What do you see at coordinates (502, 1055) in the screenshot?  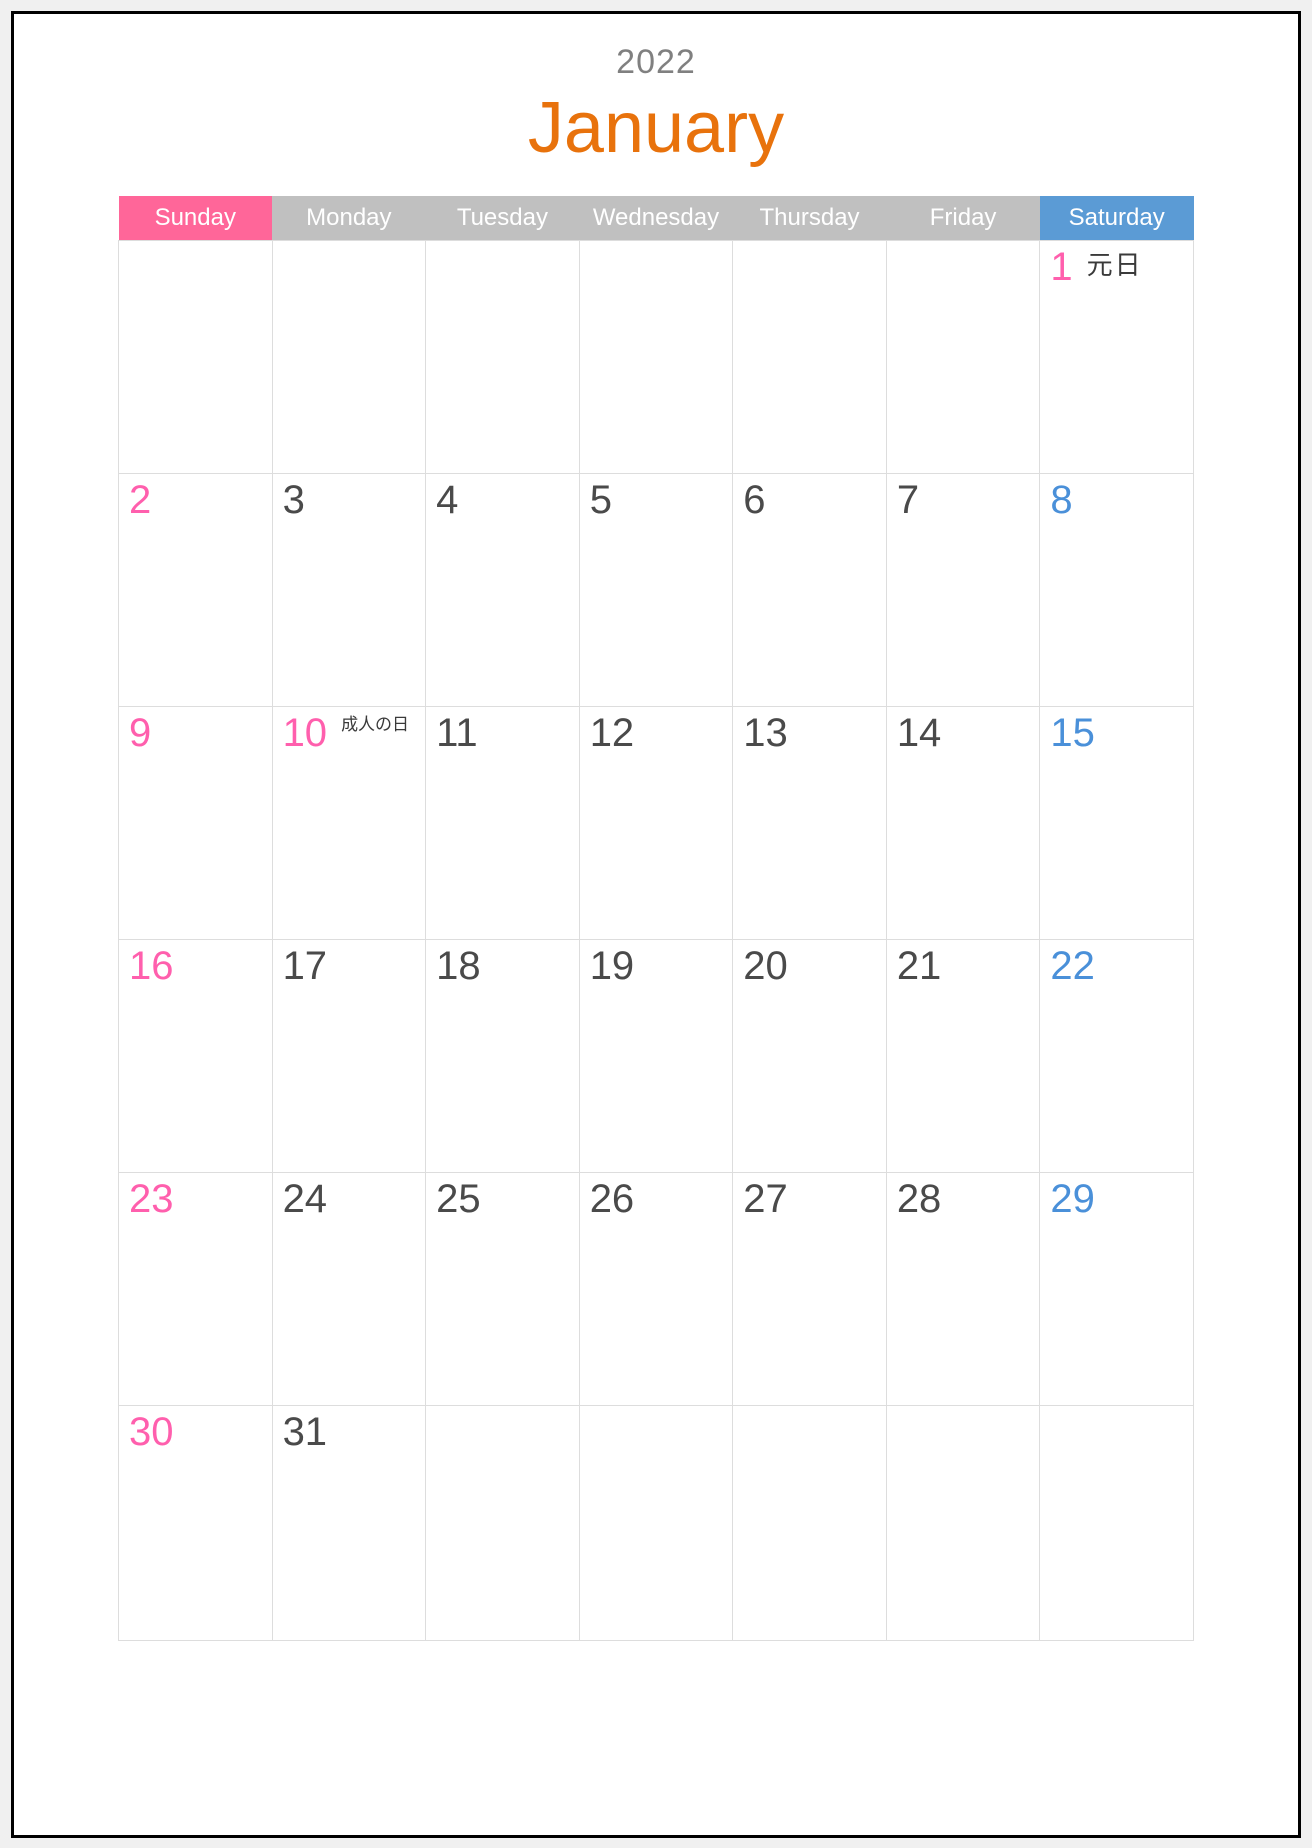 I see `calendar-day-cell: 18` at bounding box center [502, 1055].